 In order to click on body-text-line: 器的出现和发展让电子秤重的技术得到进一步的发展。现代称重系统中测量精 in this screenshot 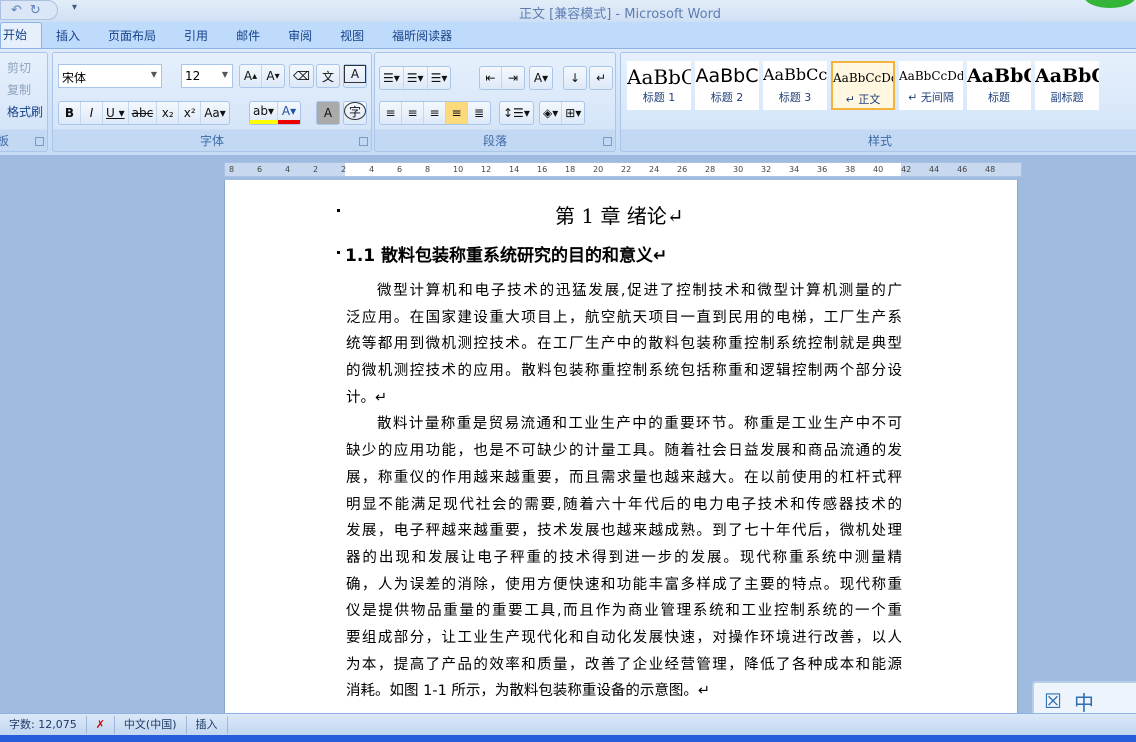, I will do `click(624, 557)`.